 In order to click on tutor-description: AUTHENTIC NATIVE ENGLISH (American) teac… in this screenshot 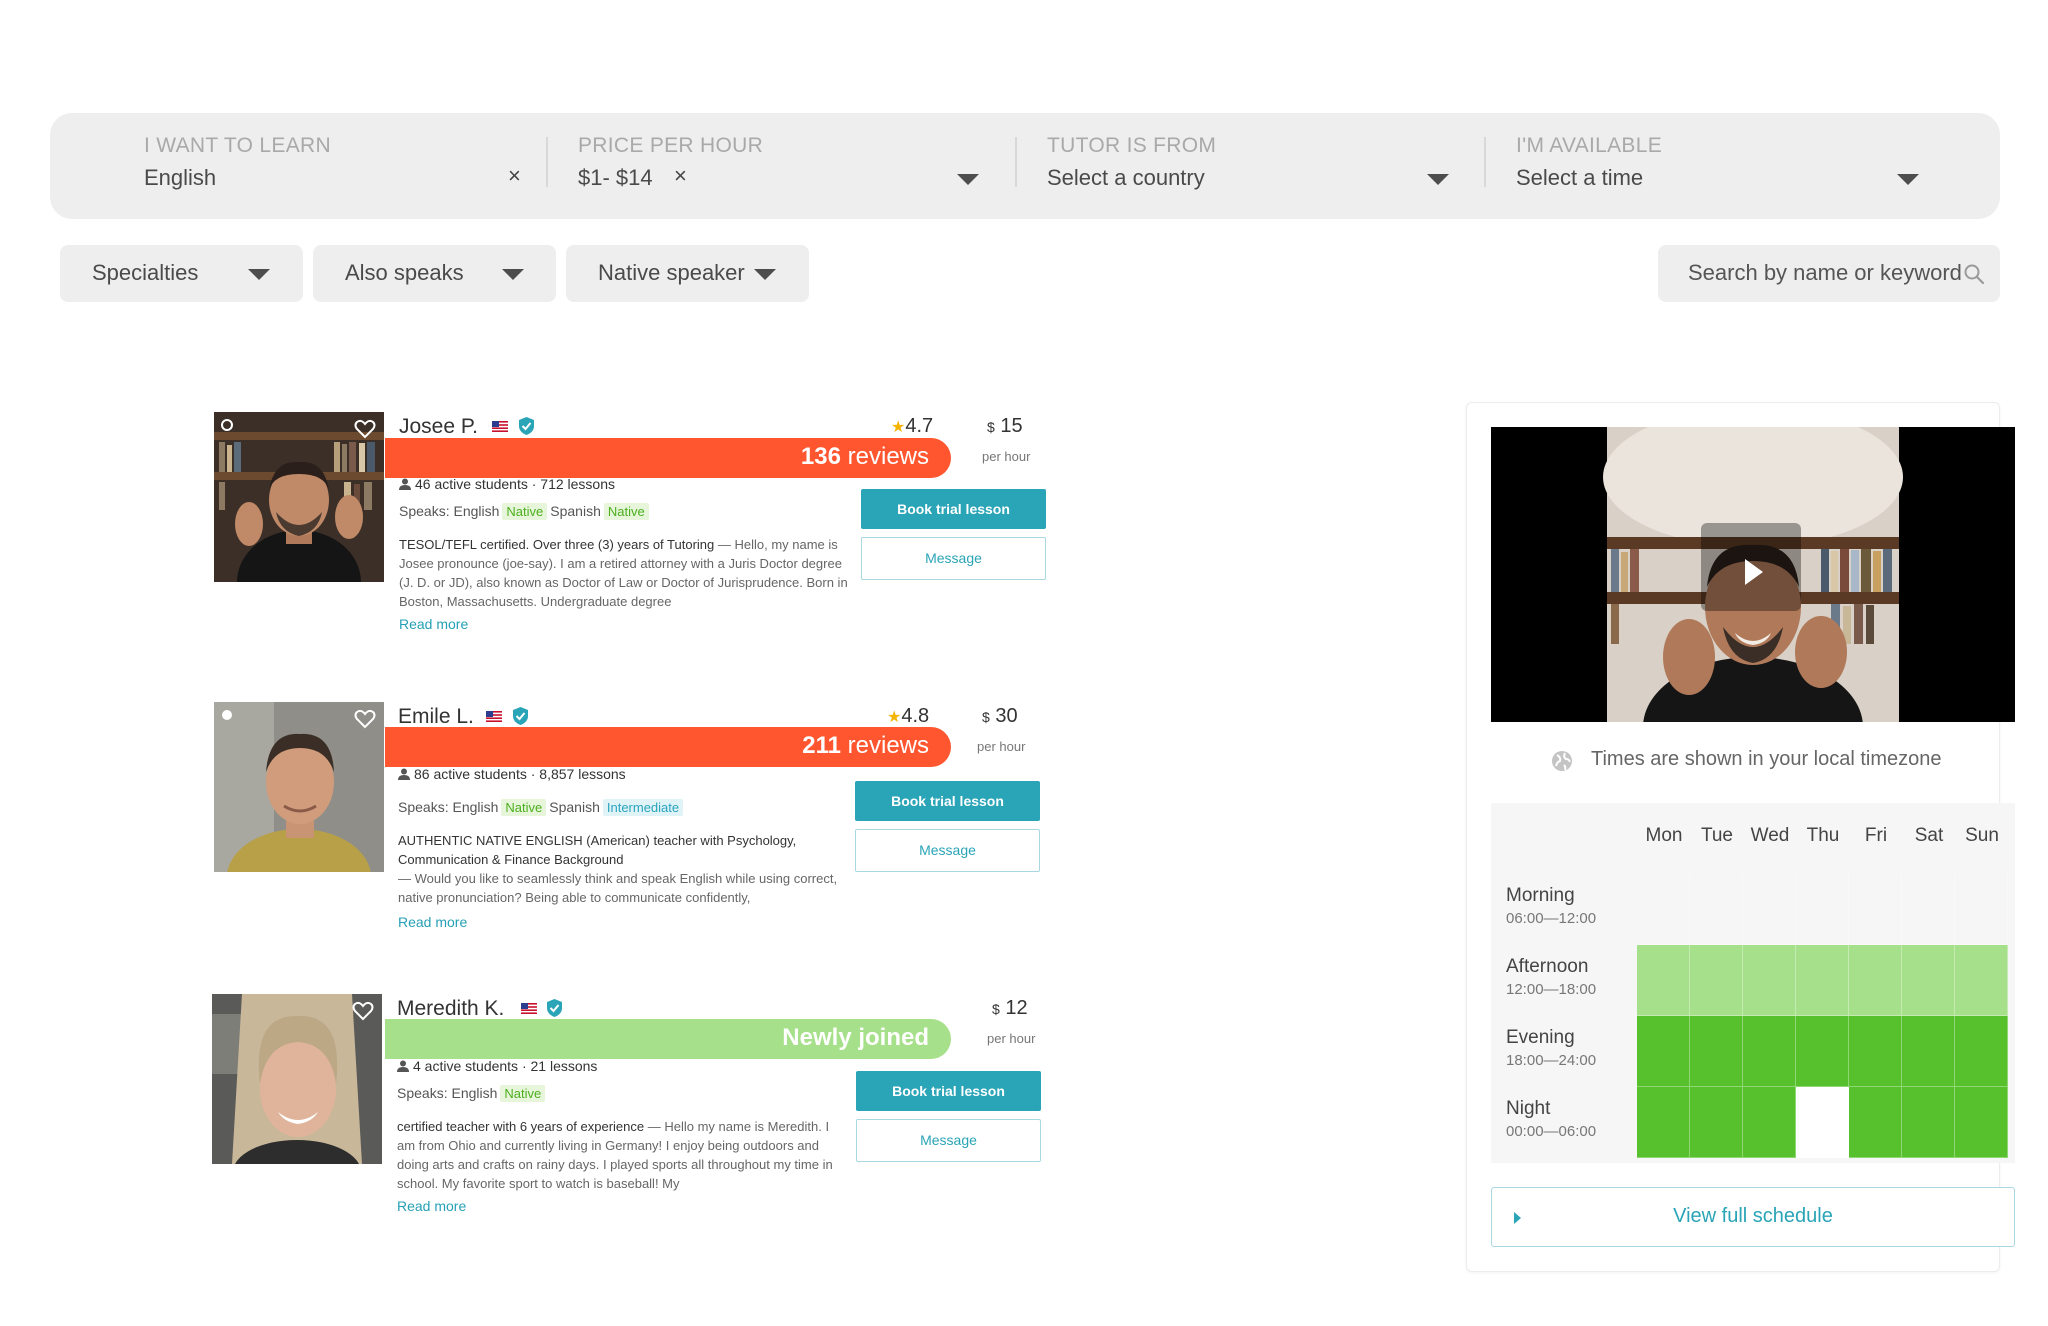, I will do `click(618, 869)`.